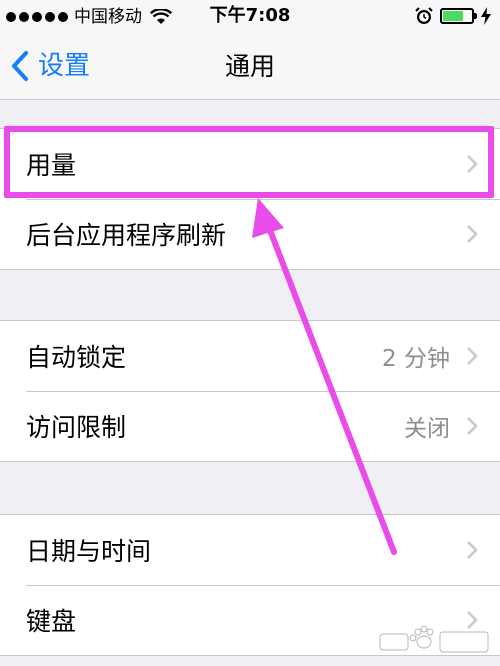 The height and width of the screenshot is (666, 500). I want to click on navigation-bar: 设置 通用, so click(250, 67).